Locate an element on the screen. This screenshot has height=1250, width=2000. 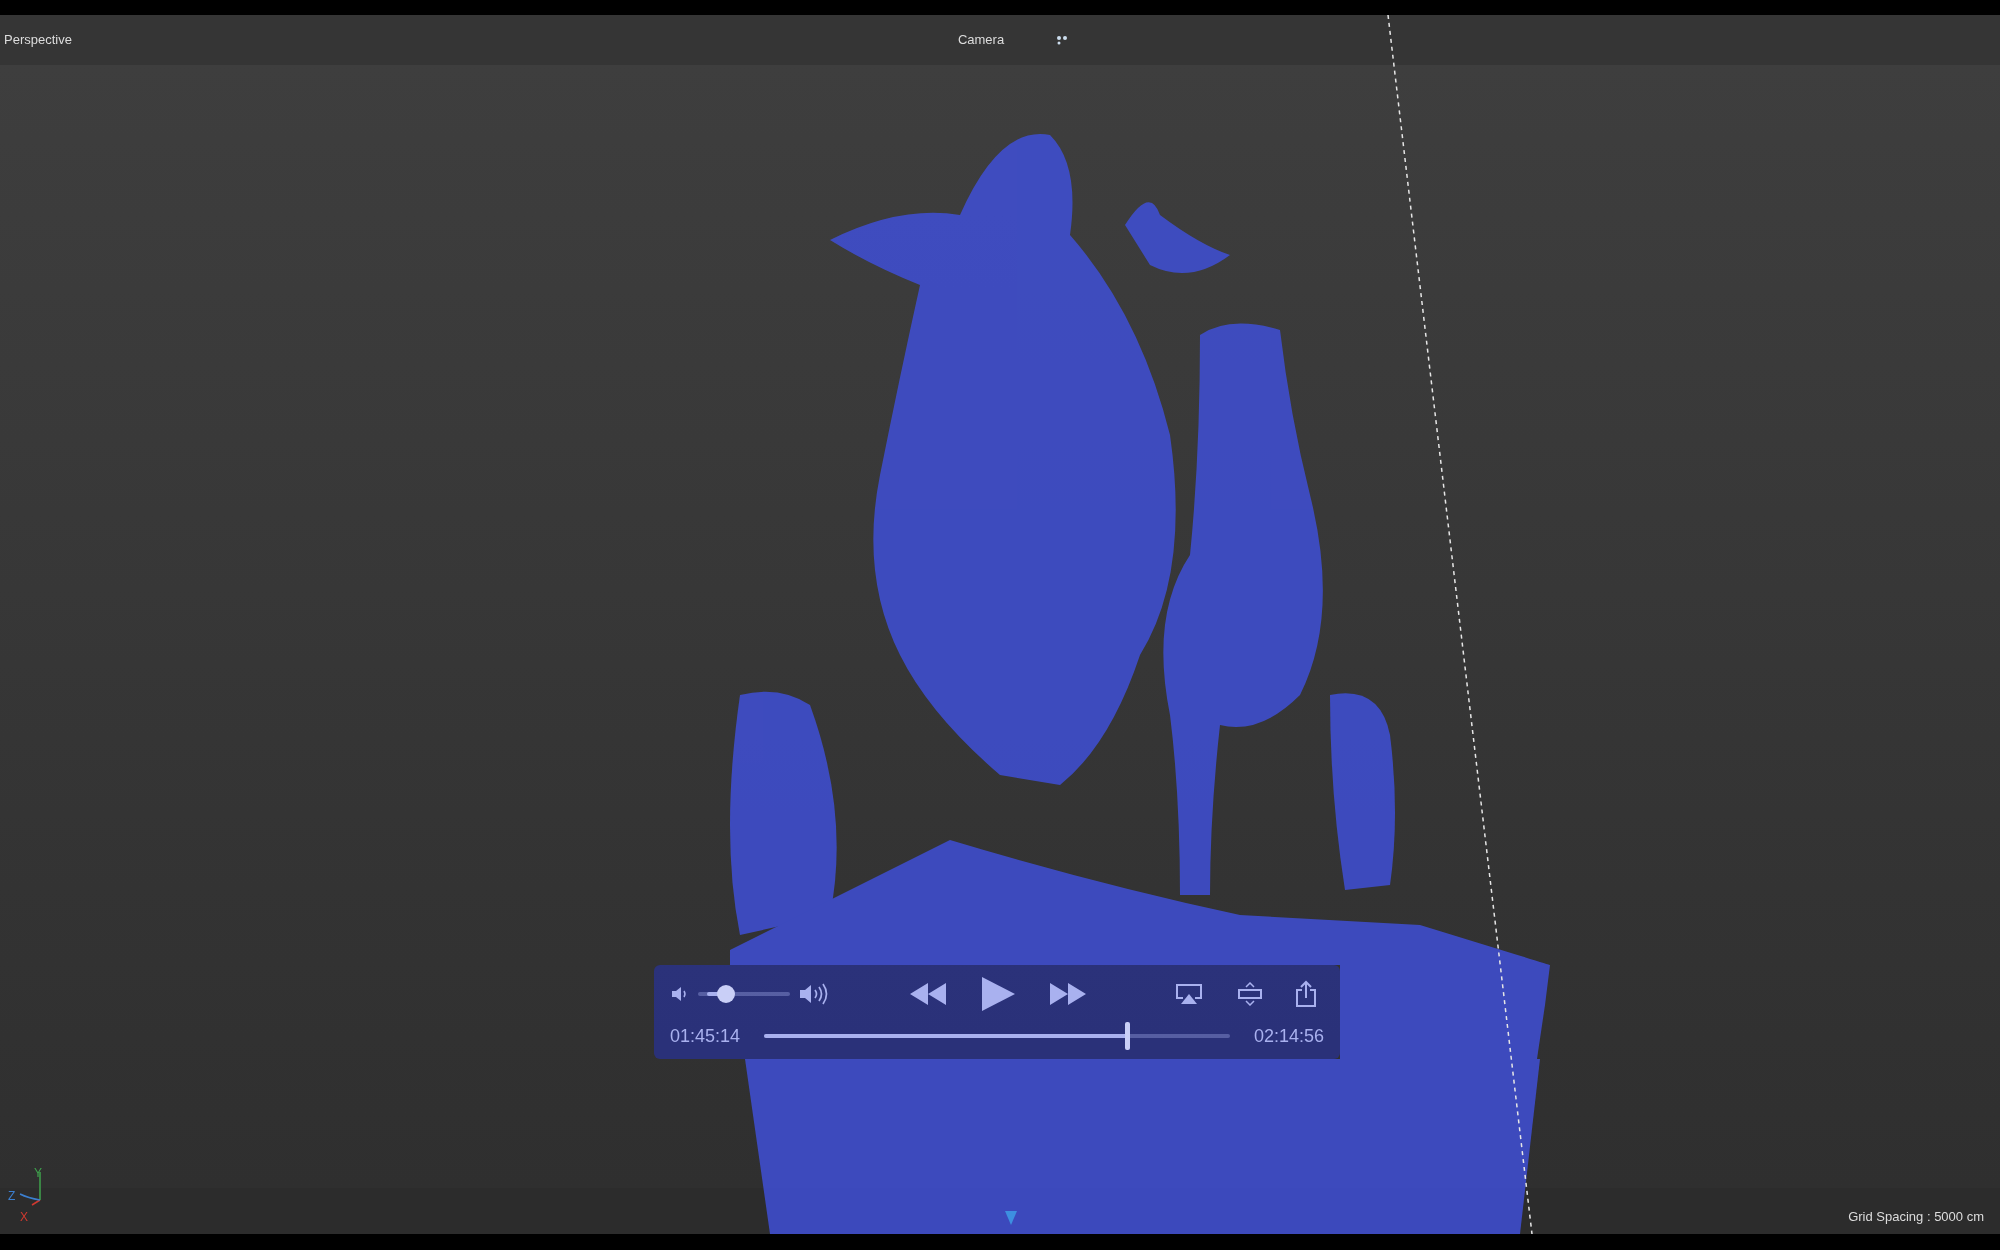
axis-label: X is located at coordinates (24, 1217).